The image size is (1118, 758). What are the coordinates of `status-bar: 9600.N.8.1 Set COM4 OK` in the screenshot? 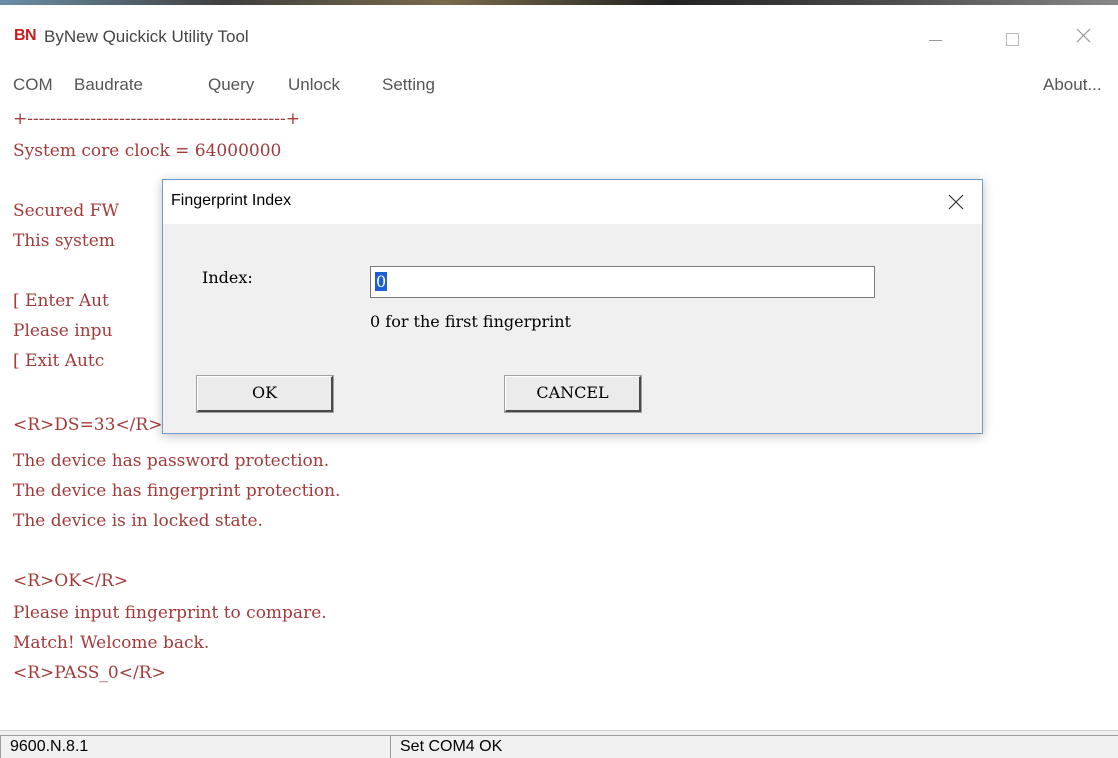 It's located at (559, 744).